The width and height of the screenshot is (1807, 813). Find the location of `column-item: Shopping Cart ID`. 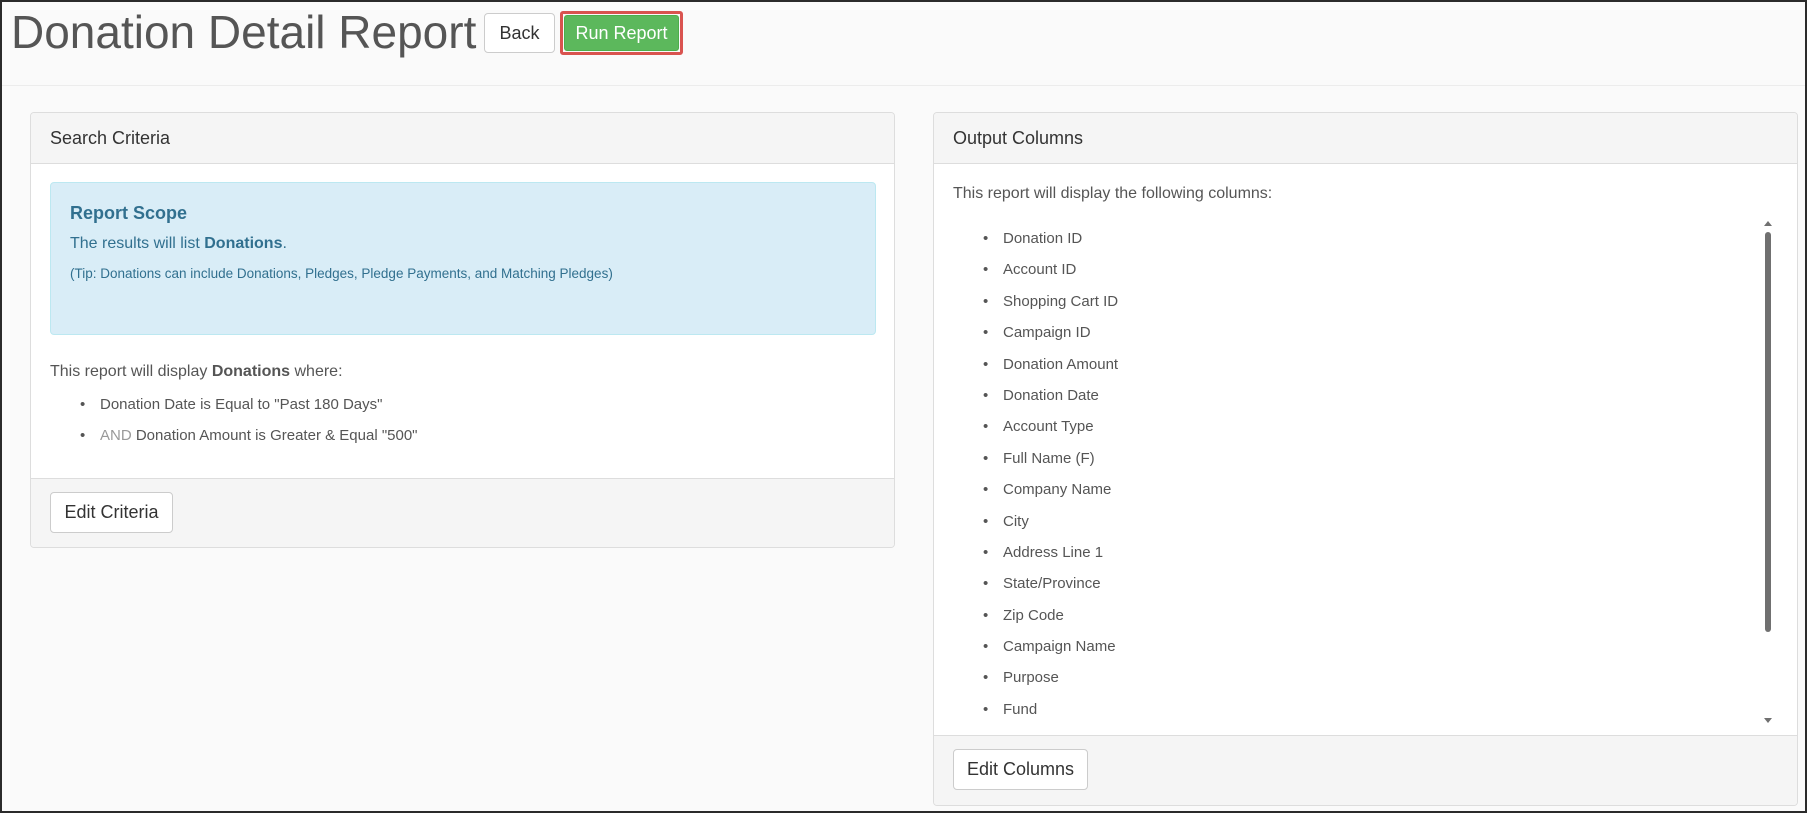

column-item: Shopping Cart ID is located at coordinates (1050, 307).